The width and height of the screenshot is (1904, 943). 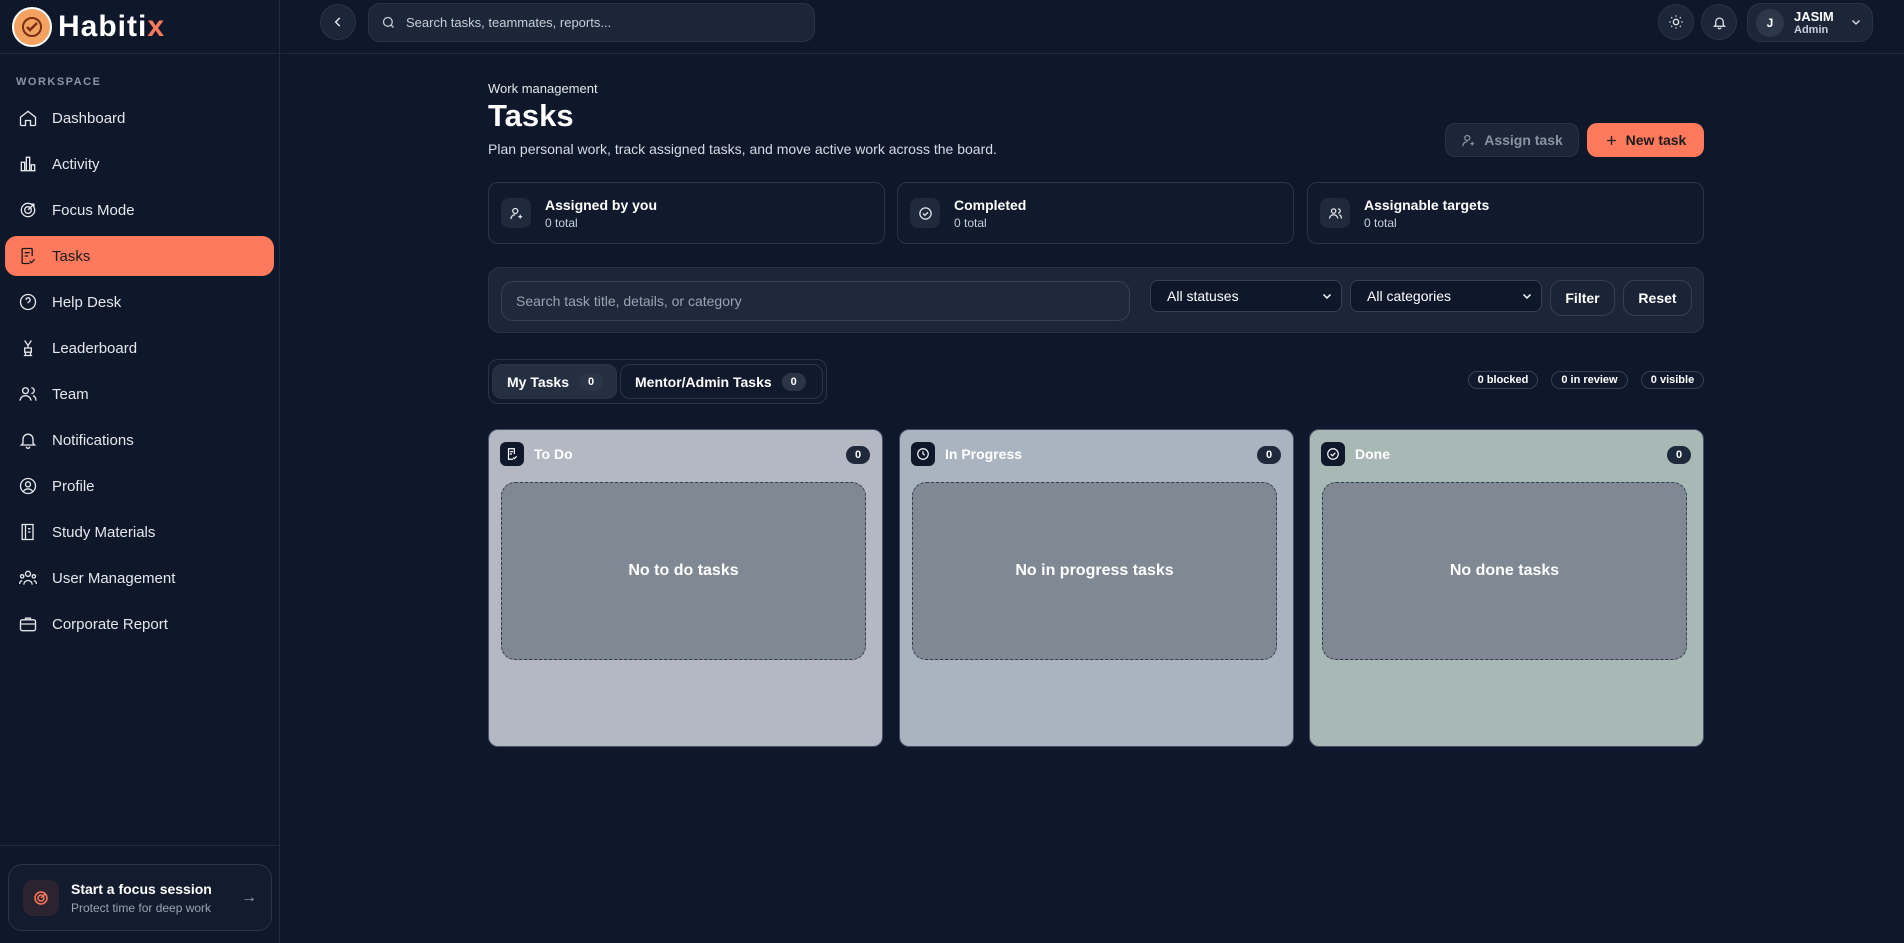 What do you see at coordinates (1503, 380) in the screenshot?
I see `blocked-count-badge: 0 blocked` at bounding box center [1503, 380].